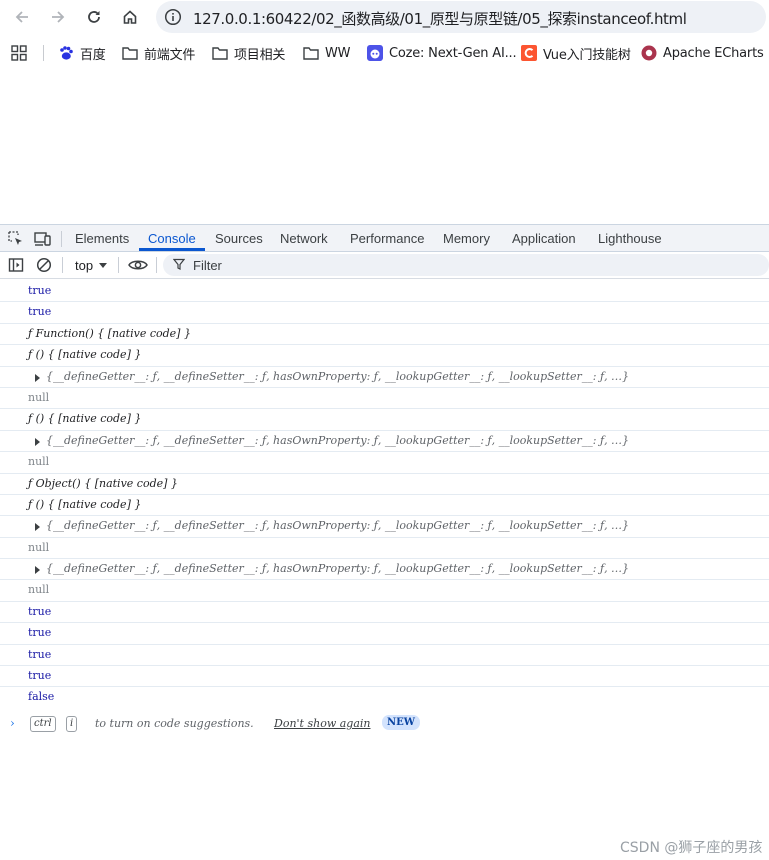 Image resolution: width=769 pixels, height=860 pixels. I want to click on back-button, so click(22, 17).